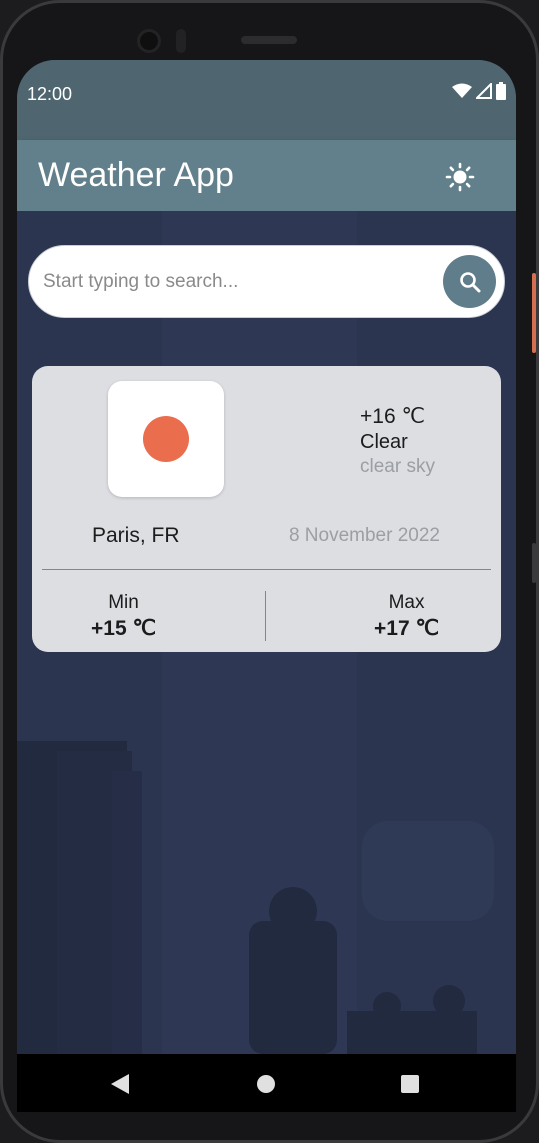  What do you see at coordinates (410, 1084) in the screenshot?
I see `recents-icon` at bounding box center [410, 1084].